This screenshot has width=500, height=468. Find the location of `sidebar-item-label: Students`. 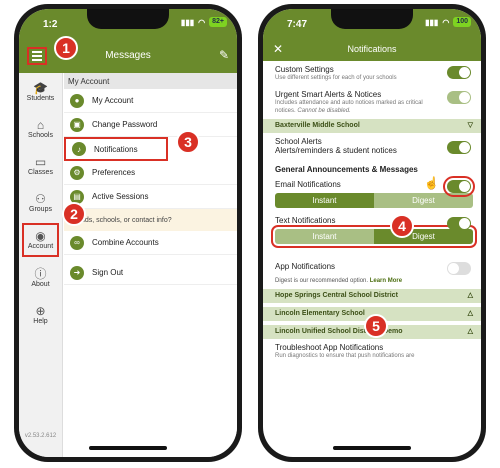

sidebar-item-label: Students is located at coordinates (40, 98).